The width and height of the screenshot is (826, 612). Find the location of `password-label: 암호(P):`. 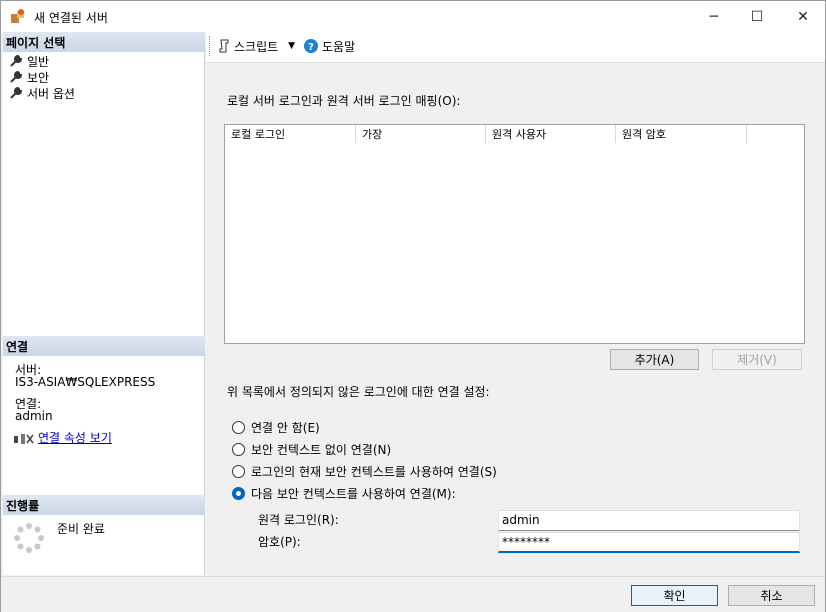

password-label: 암호(P): is located at coordinates (279, 542).